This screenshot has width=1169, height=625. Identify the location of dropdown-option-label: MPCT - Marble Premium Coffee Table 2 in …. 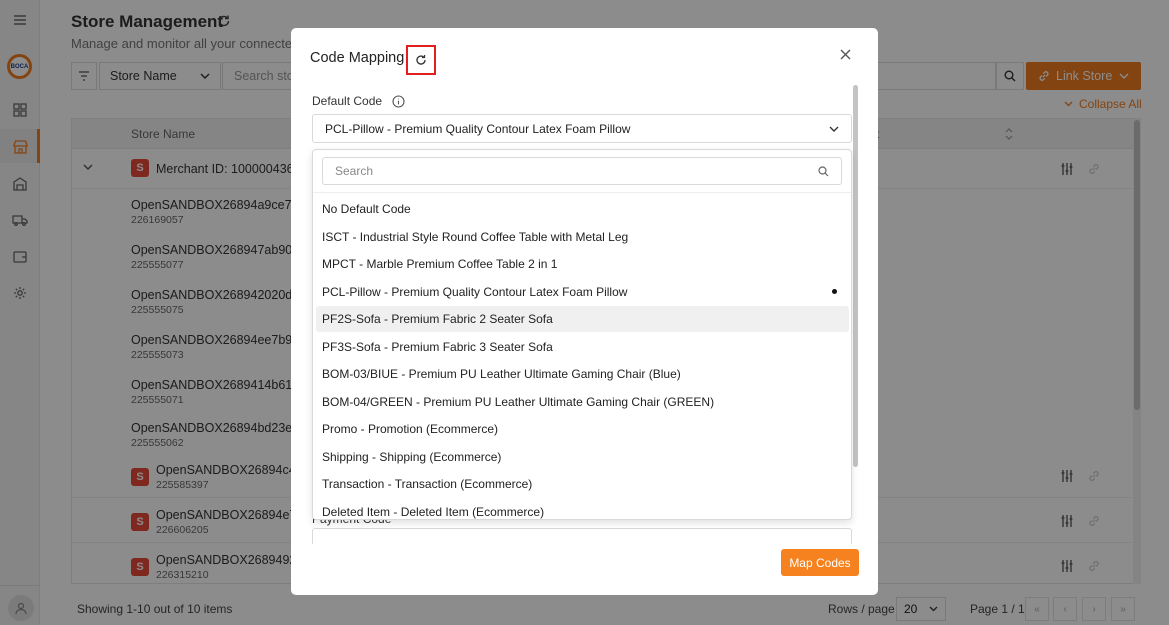
(440, 264).